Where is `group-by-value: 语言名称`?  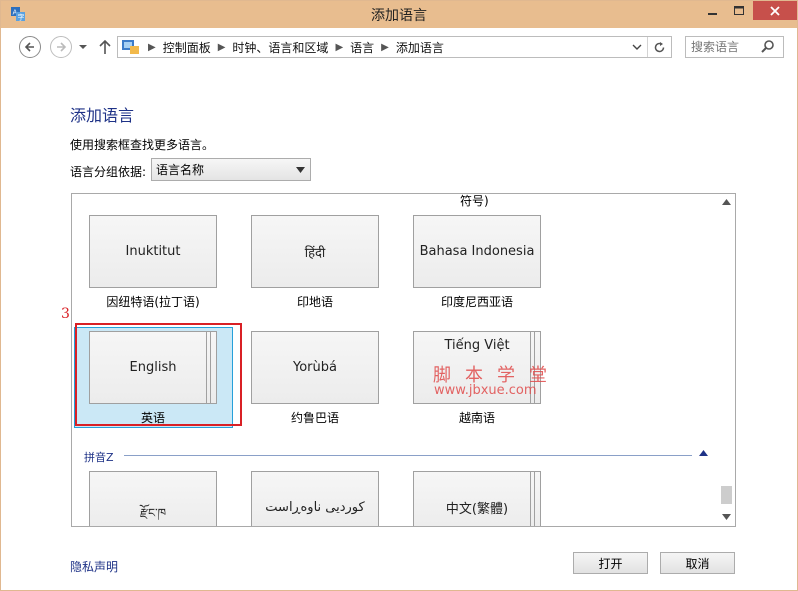 group-by-value: 语言名称 is located at coordinates (180, 170).